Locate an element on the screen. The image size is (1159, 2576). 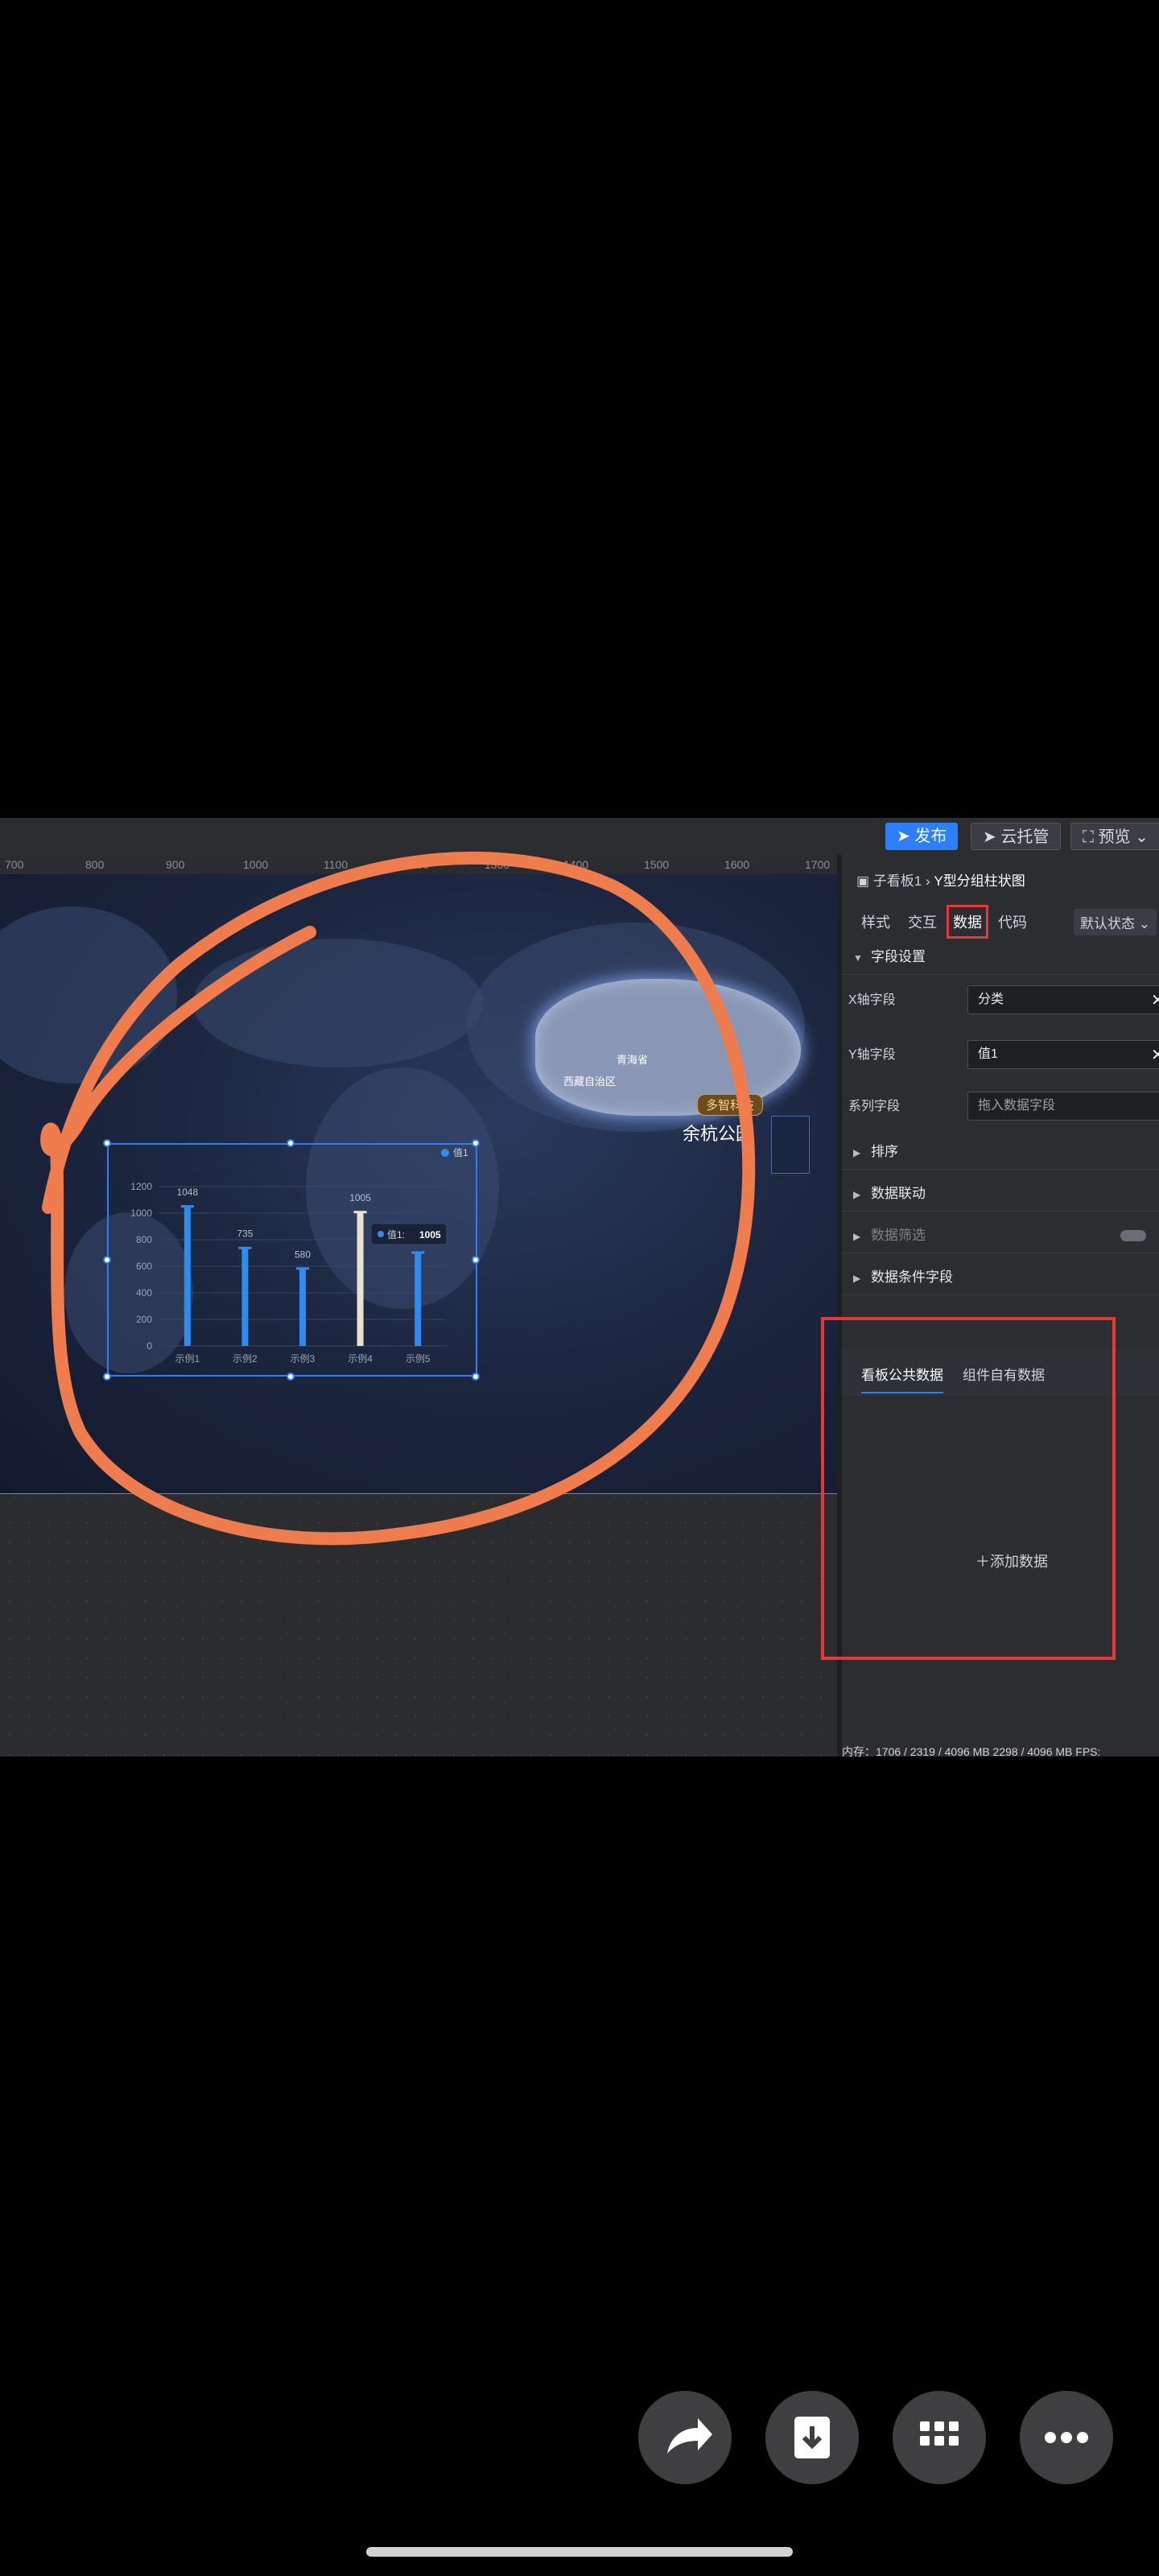
ruler-tick: 800 is located at coordinates (95, 864).